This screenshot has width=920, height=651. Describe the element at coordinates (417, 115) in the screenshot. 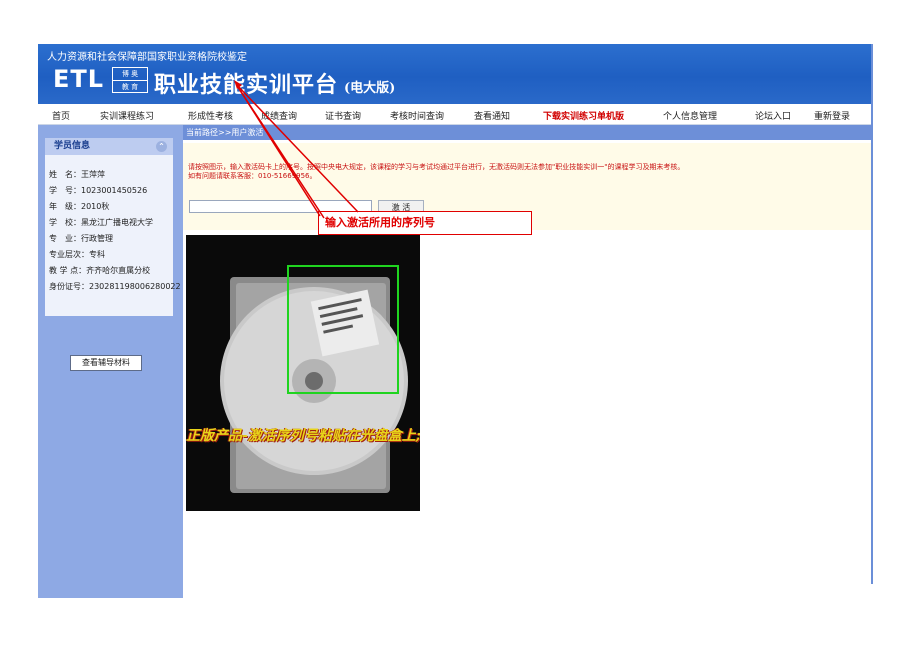

I see `nav-exam-time-query: 考核时间查询` at that location.